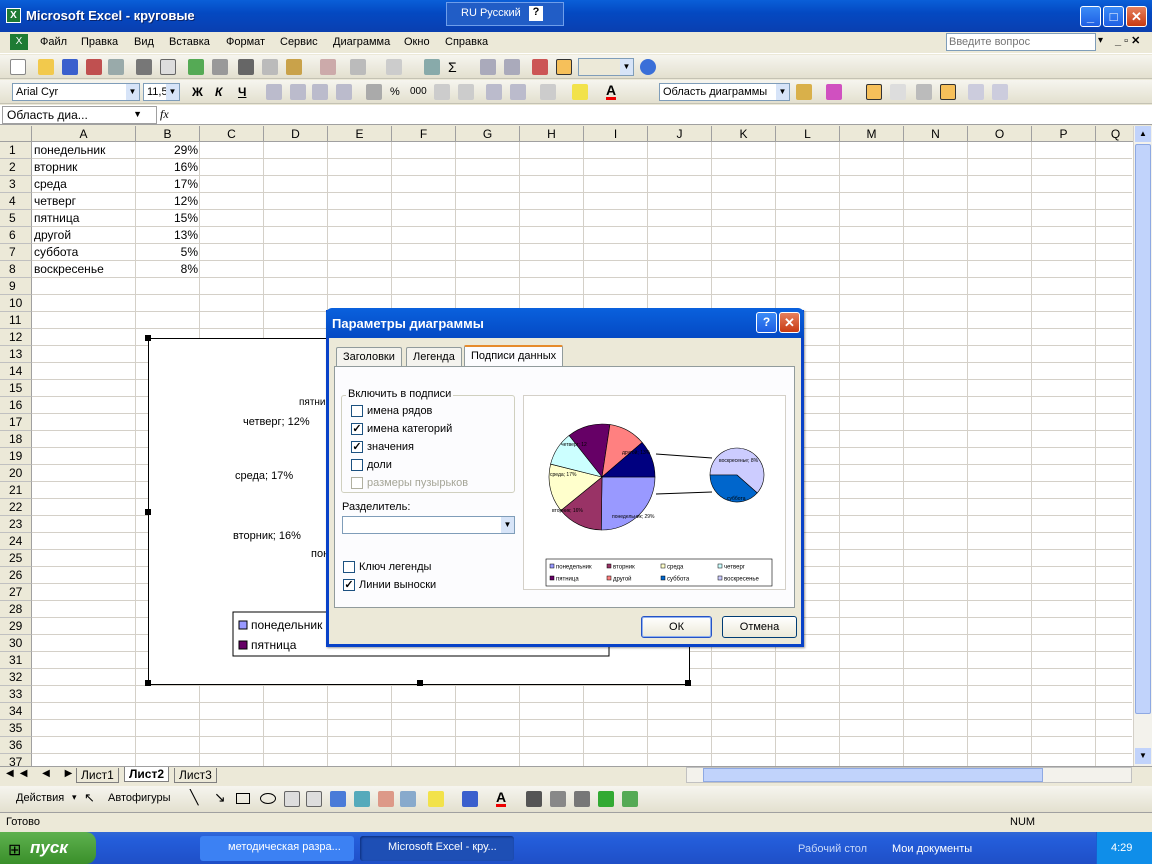 The image size is (1152, 864). What do you see at coordinates (724, 92) in the screenshot?
I see `chart-objects-combo: Область диаграммы ▼` at bounding box center [724, 92].